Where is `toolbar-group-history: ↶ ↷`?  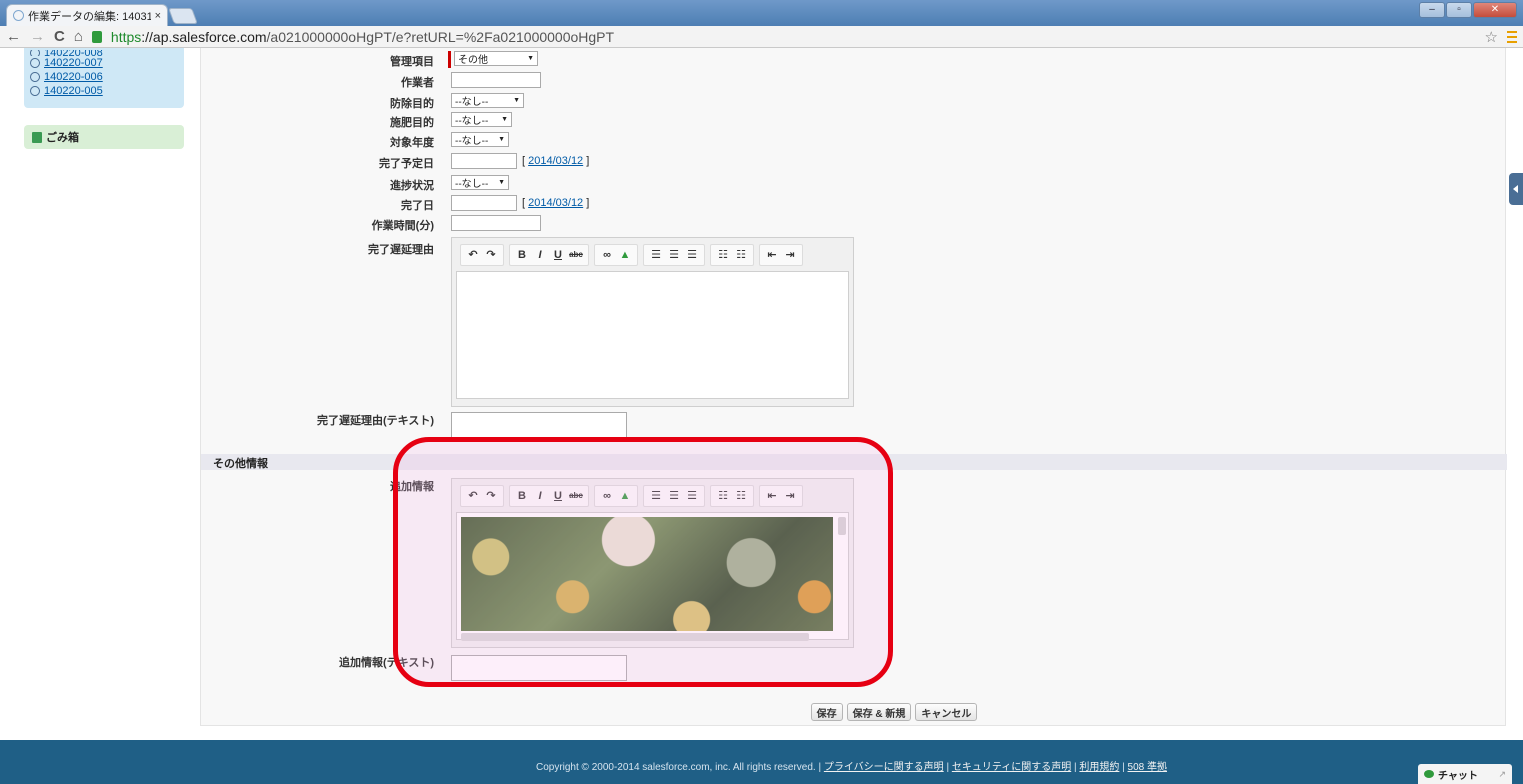 toolbar-group-history: ↶ ↷ is located at coordinates (482, 255).